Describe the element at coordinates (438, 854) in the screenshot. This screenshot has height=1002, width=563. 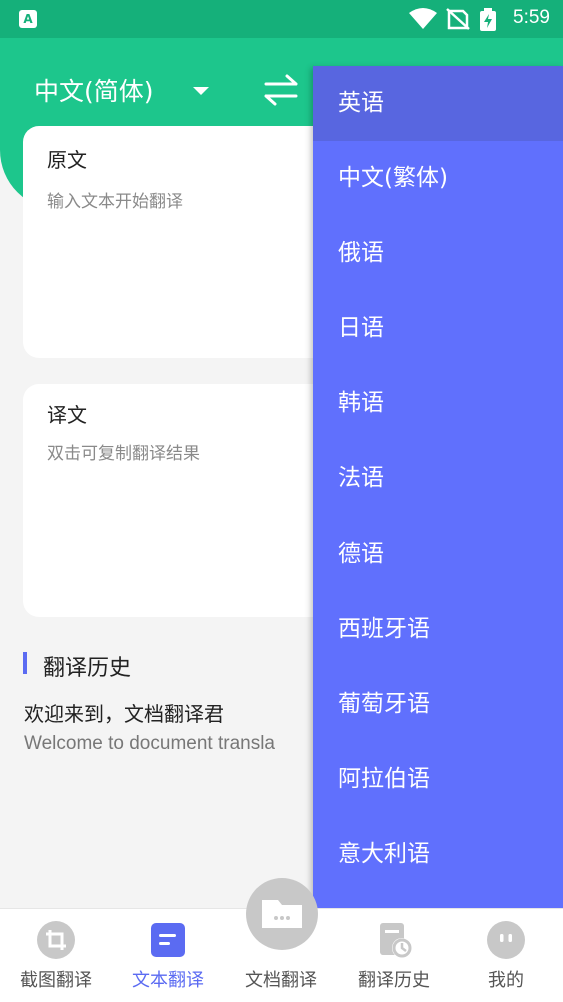
I see `menu-item-italian: 意大利语` at that location.